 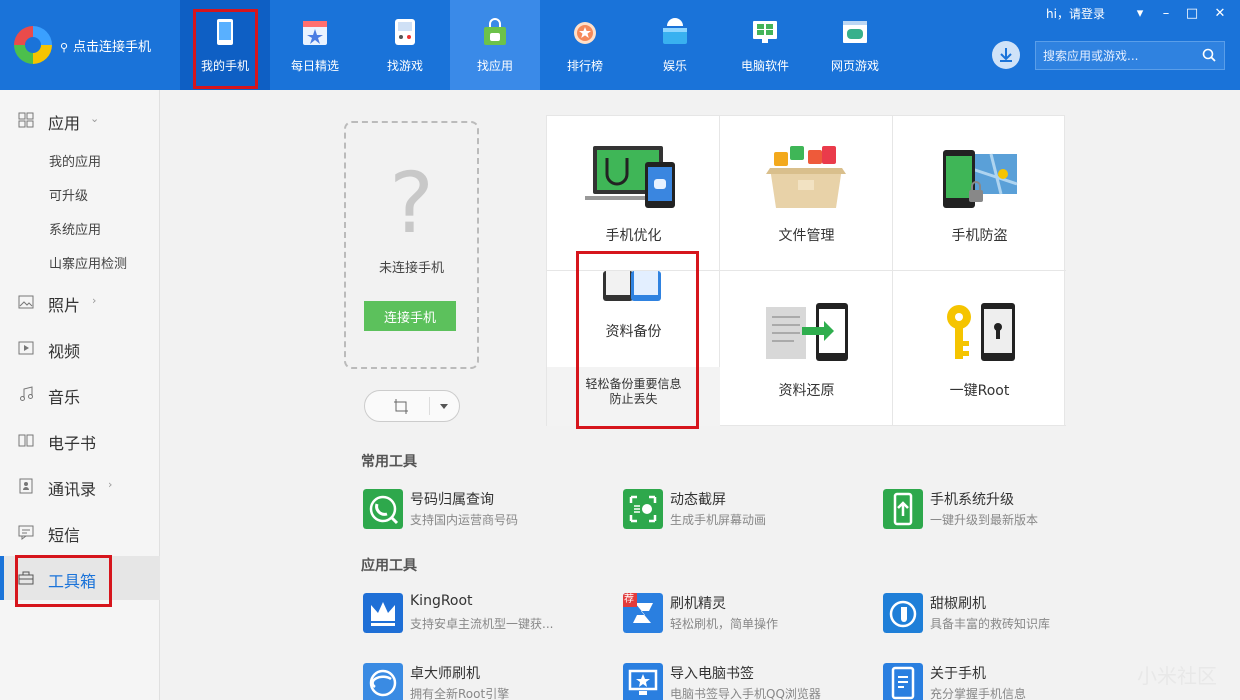 I want to click on phone-search-icon, so click(x=383, y=509).